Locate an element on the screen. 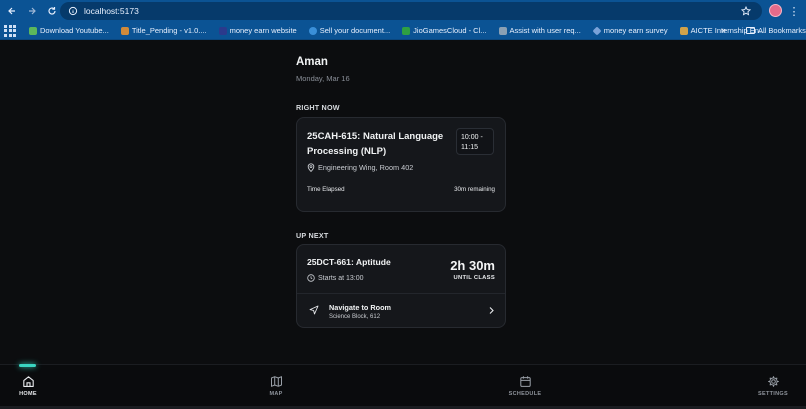 The image size is (806, 409). active-tab-indicator is located at coordinates (27, 365).